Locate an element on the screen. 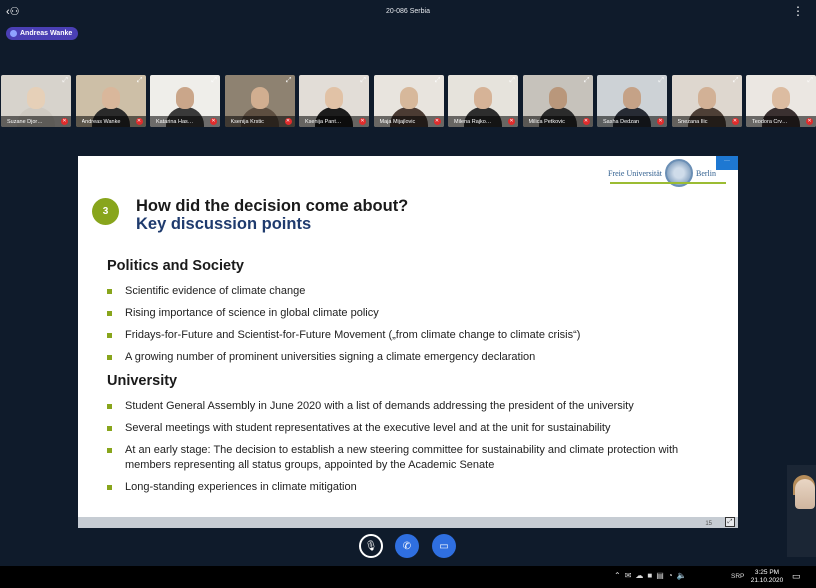  volume-icon: 🔈 is located at coordinates (682, 575).